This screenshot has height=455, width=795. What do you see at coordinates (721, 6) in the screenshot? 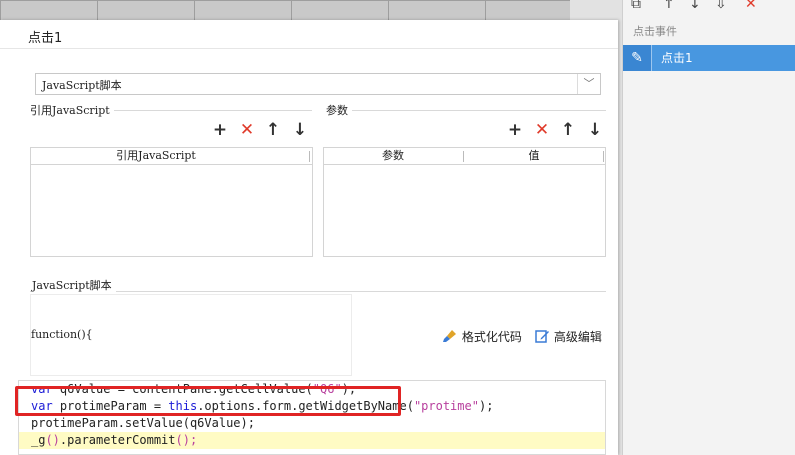
I see `sort-icon: ⇩` at bounding box center [721, 6].